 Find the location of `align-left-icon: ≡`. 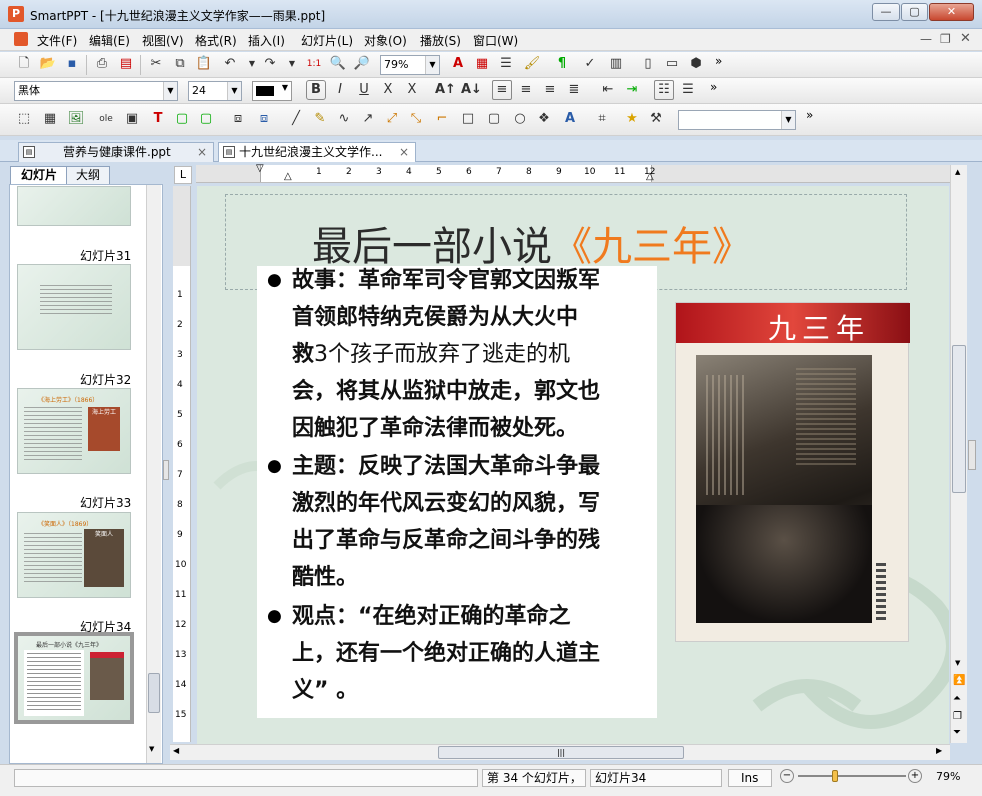

align-left-icon: ≡ is located at coordinates (502, 90).